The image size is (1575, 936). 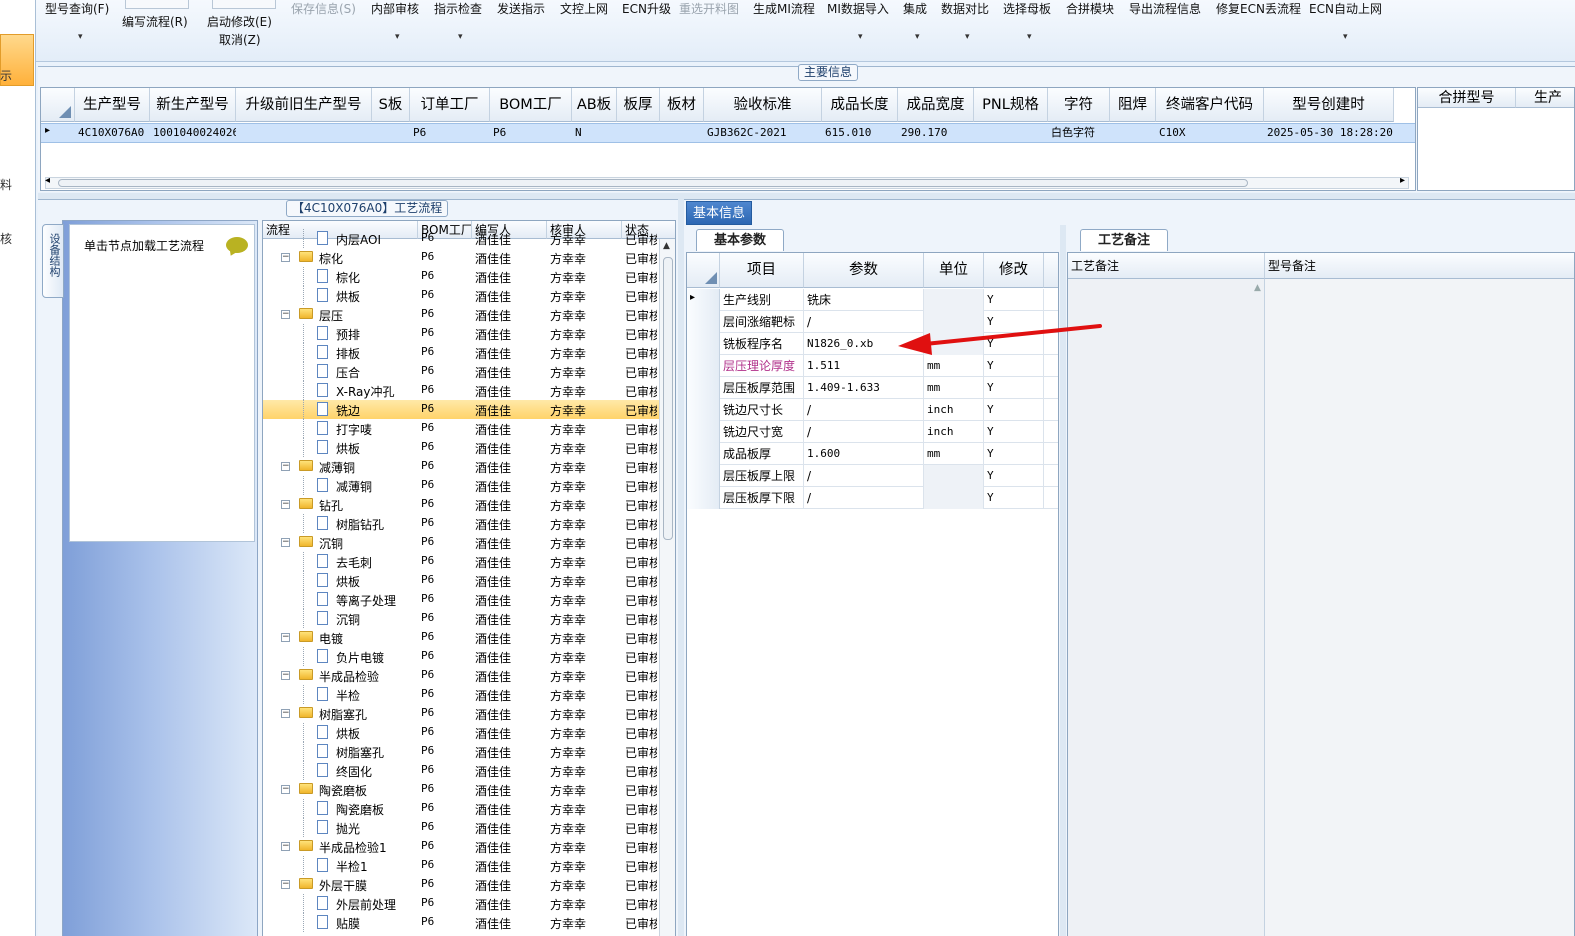 I want to click on annotation-arrow-head, so click(x=915, y=344).